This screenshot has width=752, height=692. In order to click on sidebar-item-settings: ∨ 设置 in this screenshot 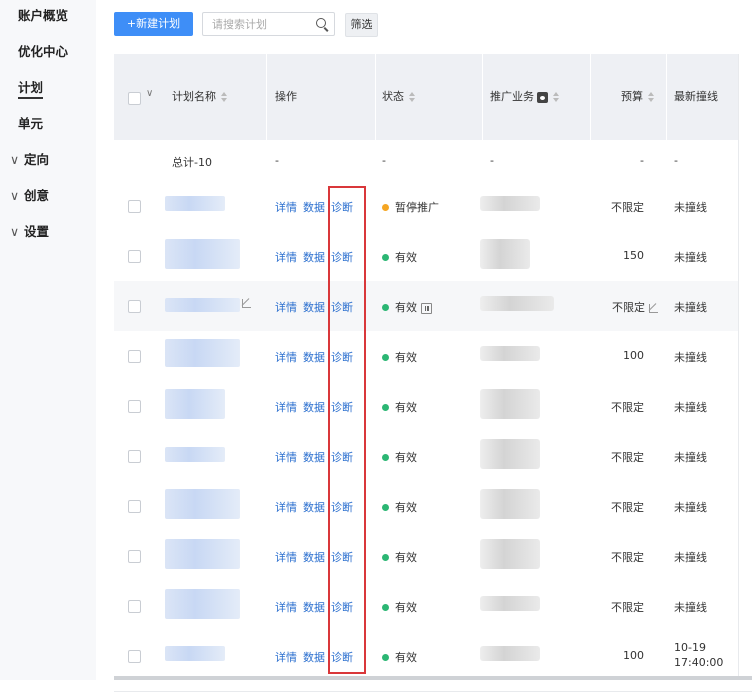, I will do `click(30, 232)`.